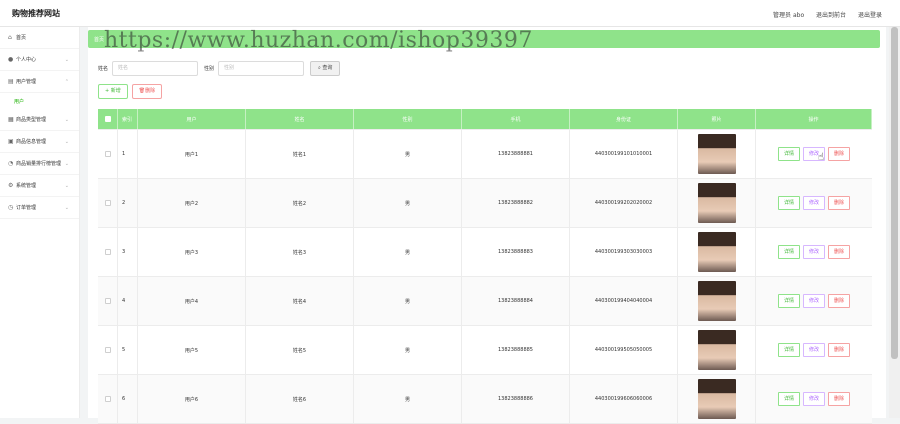 This screenshot has width=900, height=424. Describe the element at coordinates (300, 252) in the screenshot. I see `row-name: 姓名3` at that location.